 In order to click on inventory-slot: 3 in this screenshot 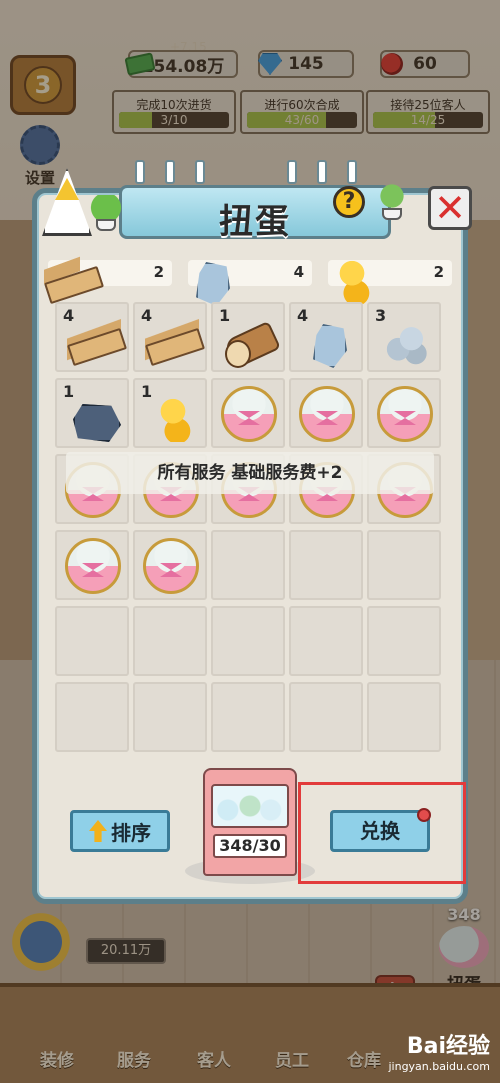, I will do `click(404, 337)`.